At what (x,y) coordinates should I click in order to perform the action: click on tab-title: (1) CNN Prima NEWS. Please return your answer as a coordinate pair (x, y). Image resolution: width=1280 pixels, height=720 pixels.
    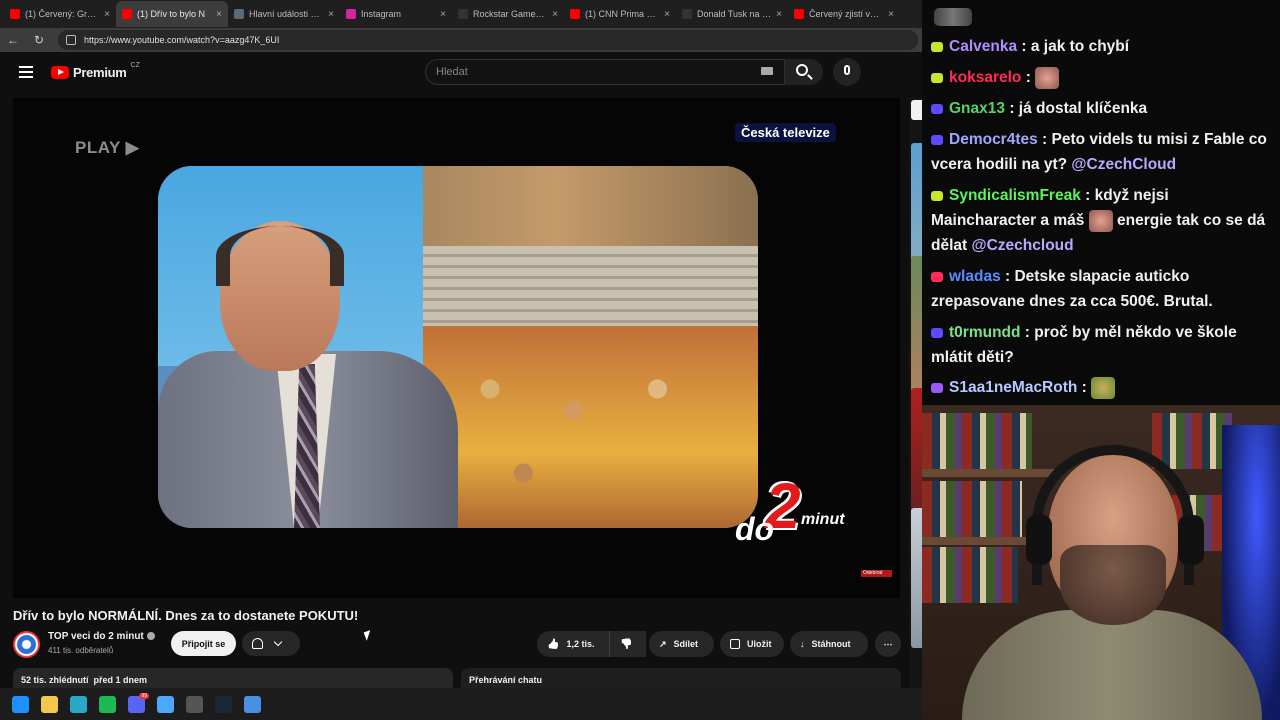
    Looking at the image, I should click on (622, 14).